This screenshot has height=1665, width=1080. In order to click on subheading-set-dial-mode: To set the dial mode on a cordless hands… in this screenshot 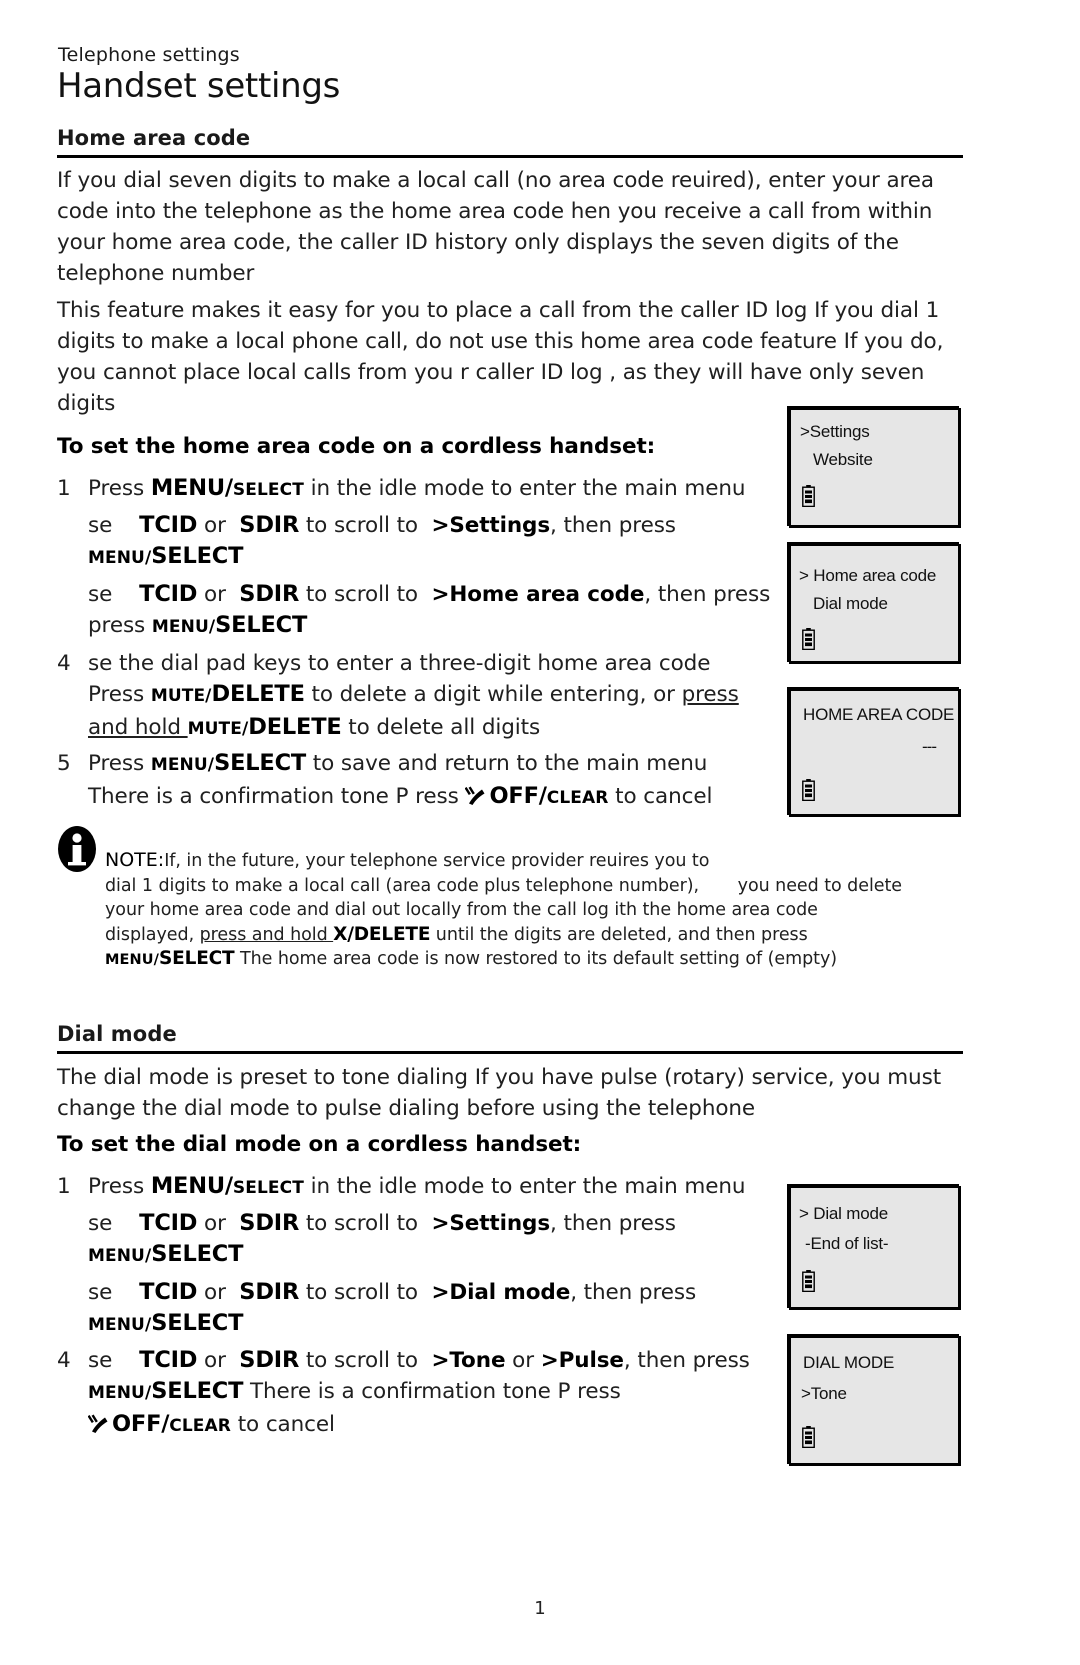, I will do `click(319, 1144)`.